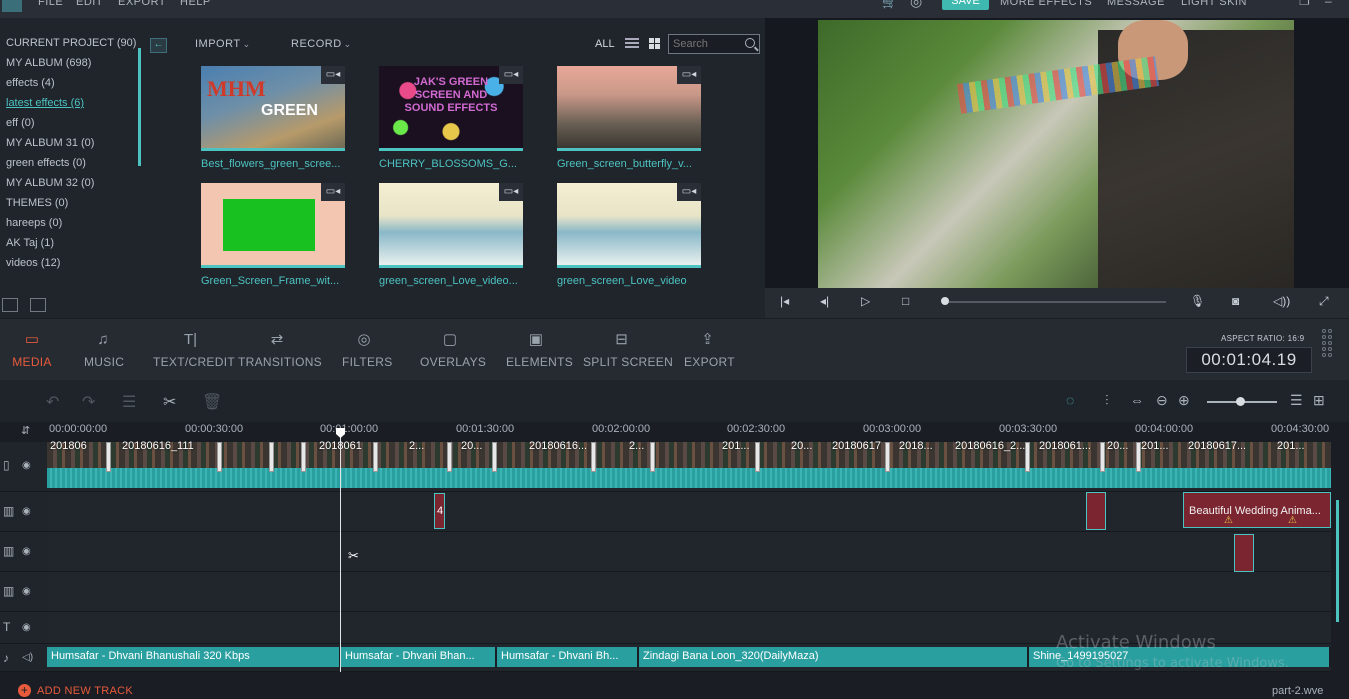 This screenshot has width=1349, height=699. I want to click on overlay-clip: 4, so click(439, 511).